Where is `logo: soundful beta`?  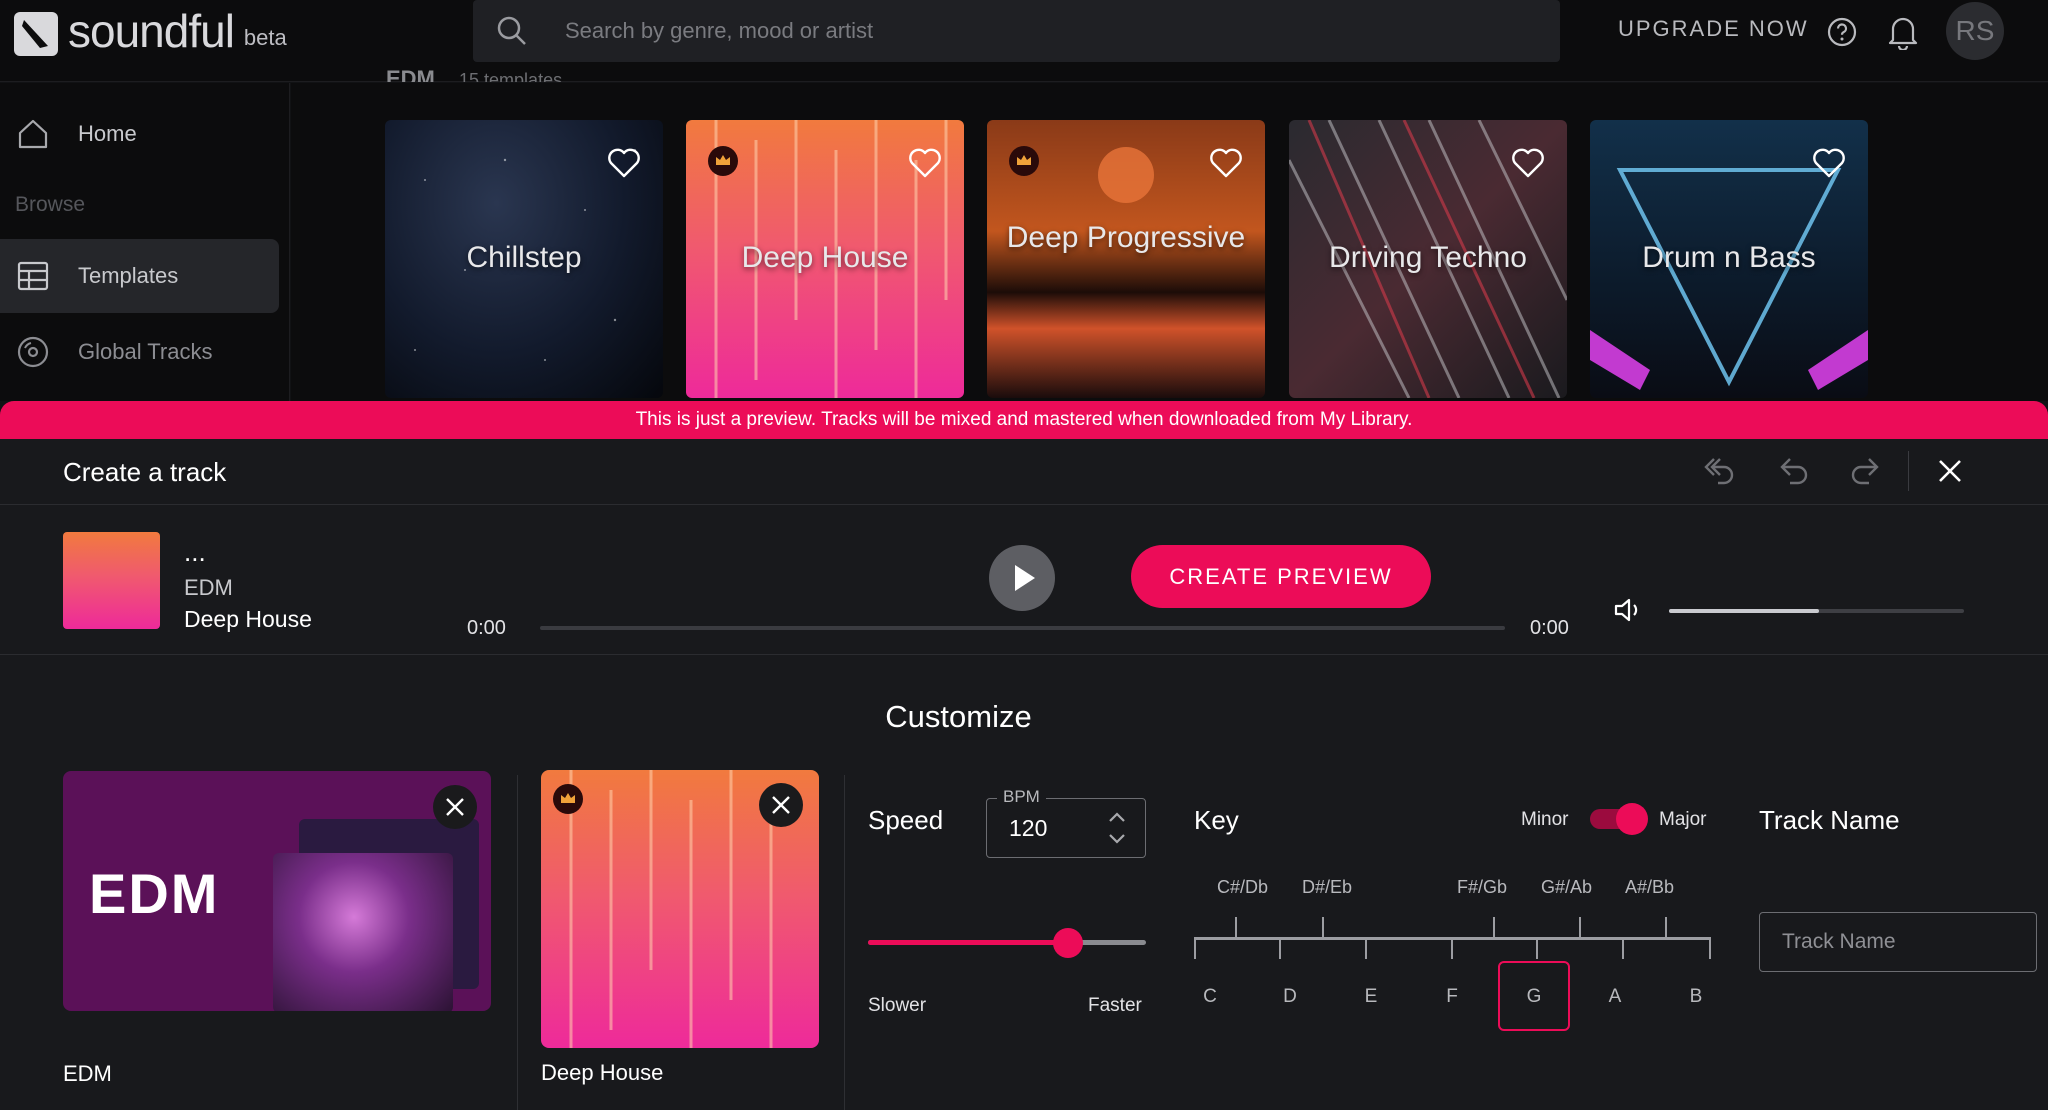
logo: soundful beta is located at coordinates (150, 31).